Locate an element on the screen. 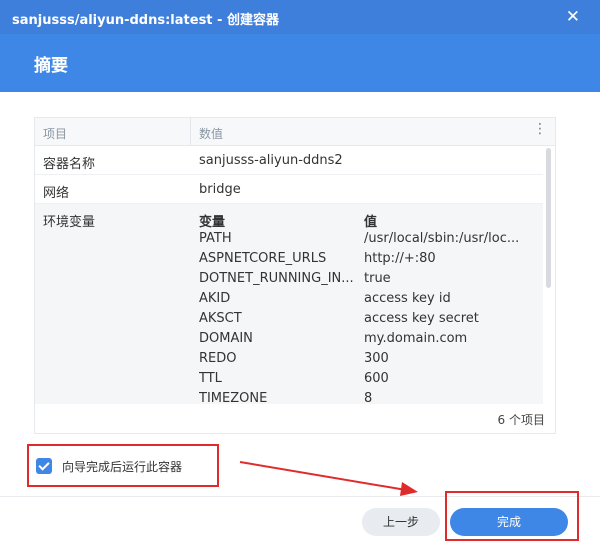 The height and width of the screenshot is (546, 600). env-var-value: access key secret is located at coordinates (421, 318).